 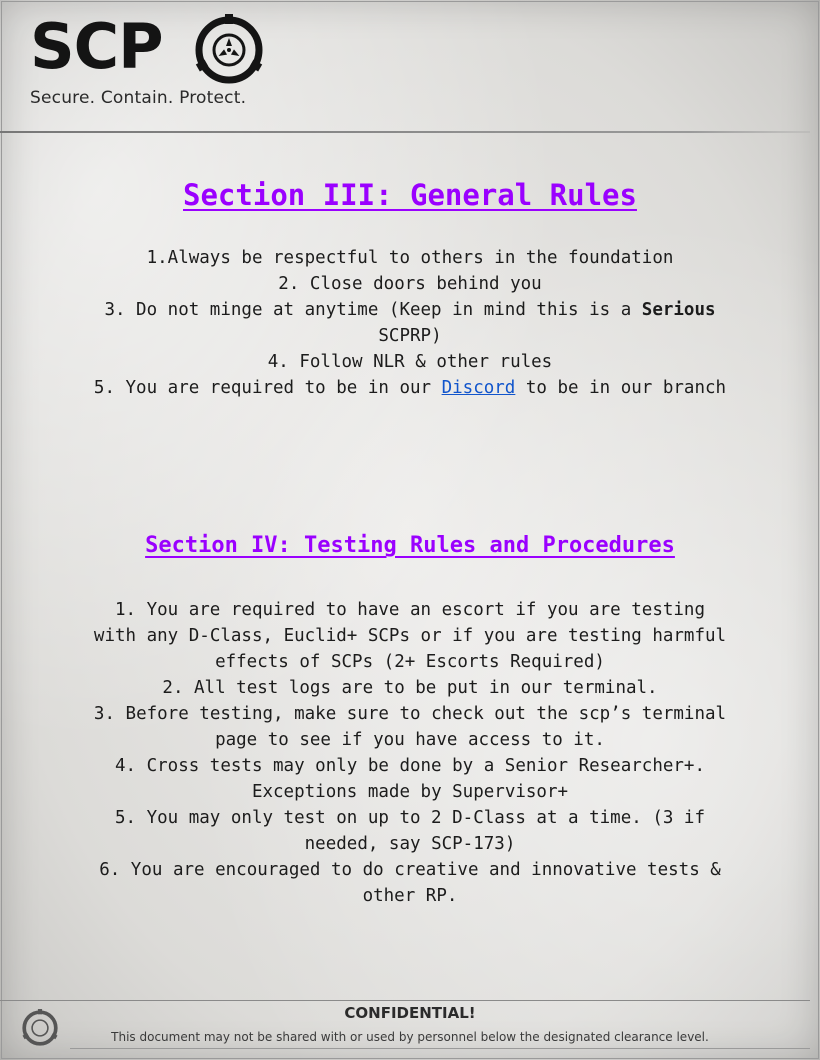 What do you see at coordinates (410, 284) in the screenshot?
I see `rule-item: 2. Close doors behind you` at bounding box center [410, 284].